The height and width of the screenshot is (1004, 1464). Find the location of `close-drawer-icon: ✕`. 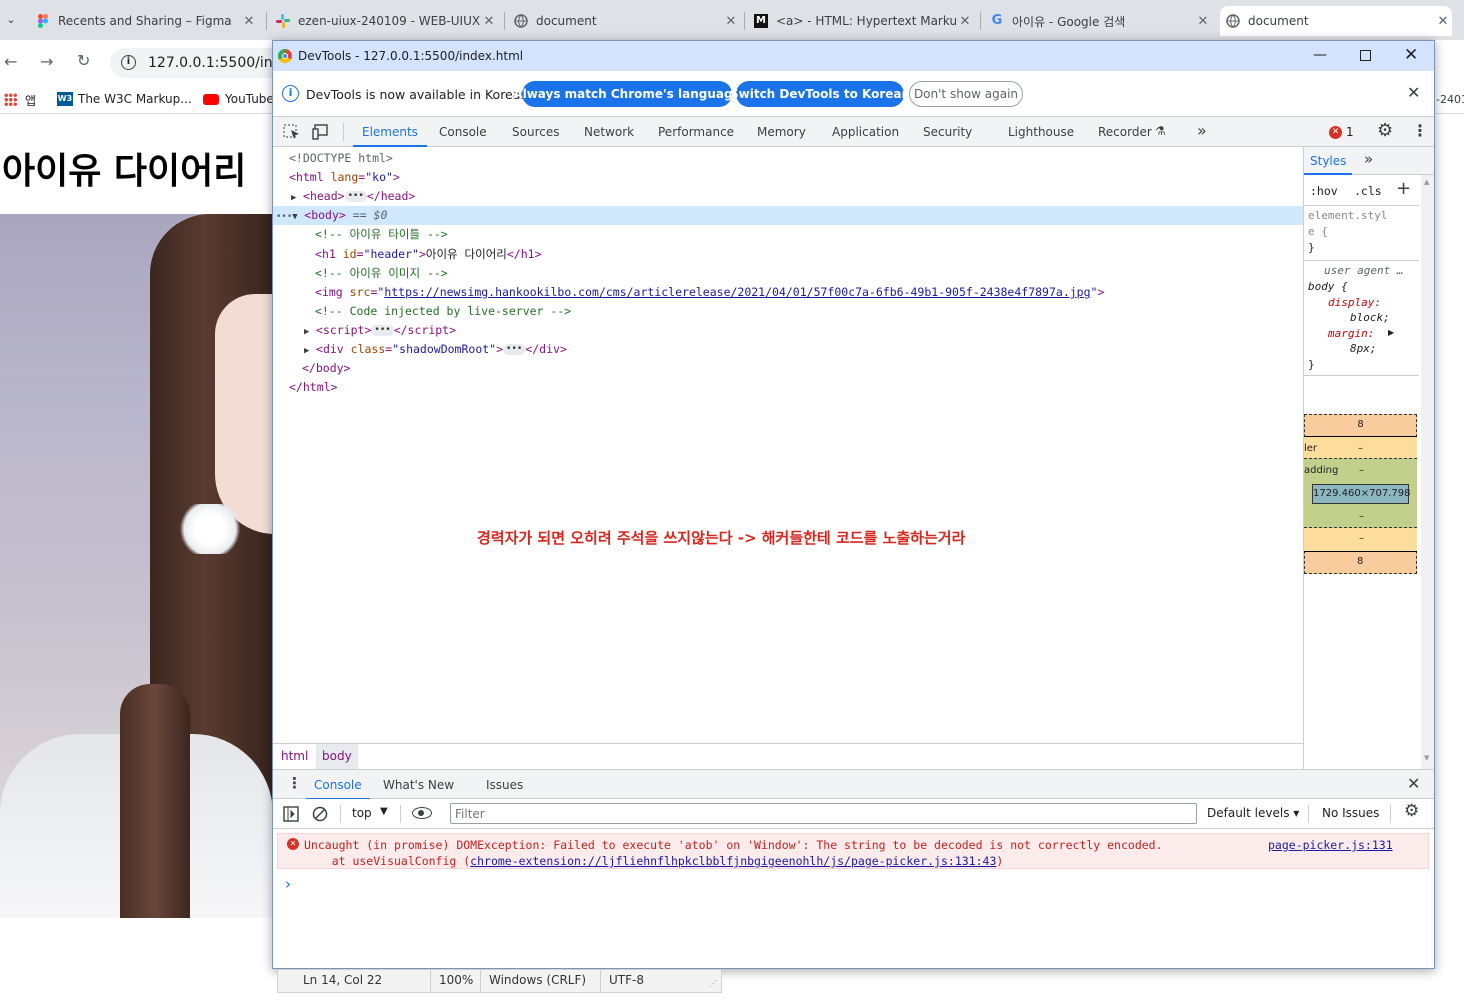

close-drawer-icon: ✕ is located at coordinates (1413, 783).